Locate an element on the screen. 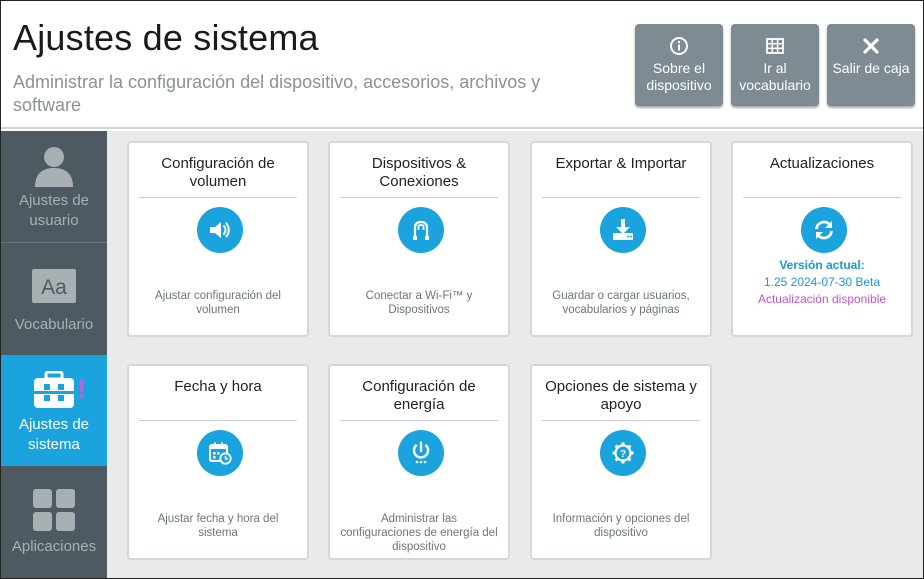 This screenshot has height=579, width=924. card-title: Opciones de sistema y apoyo is located at coordinates (621, 395).